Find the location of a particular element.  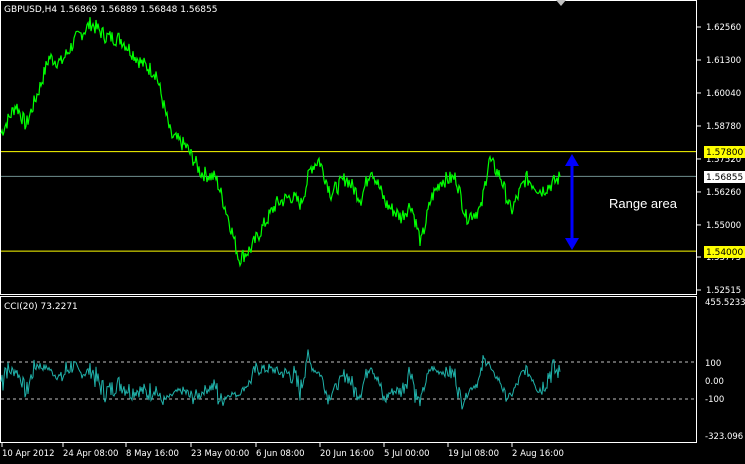

time-tick-label: 20 Jun 16:00 is located at coordinates (347, 454).